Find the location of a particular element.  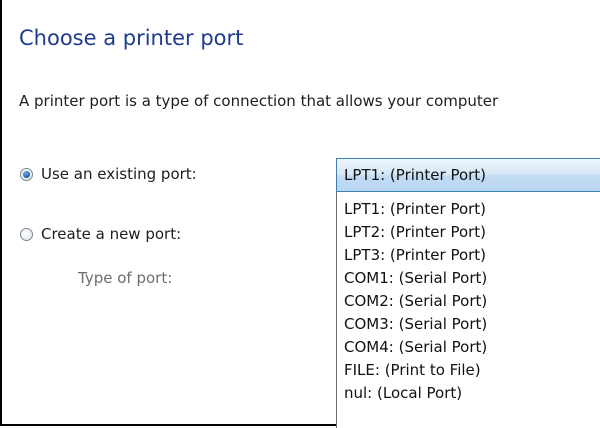

use-existing-port-option: Use an existing port: is located at coordinates (108, 174).